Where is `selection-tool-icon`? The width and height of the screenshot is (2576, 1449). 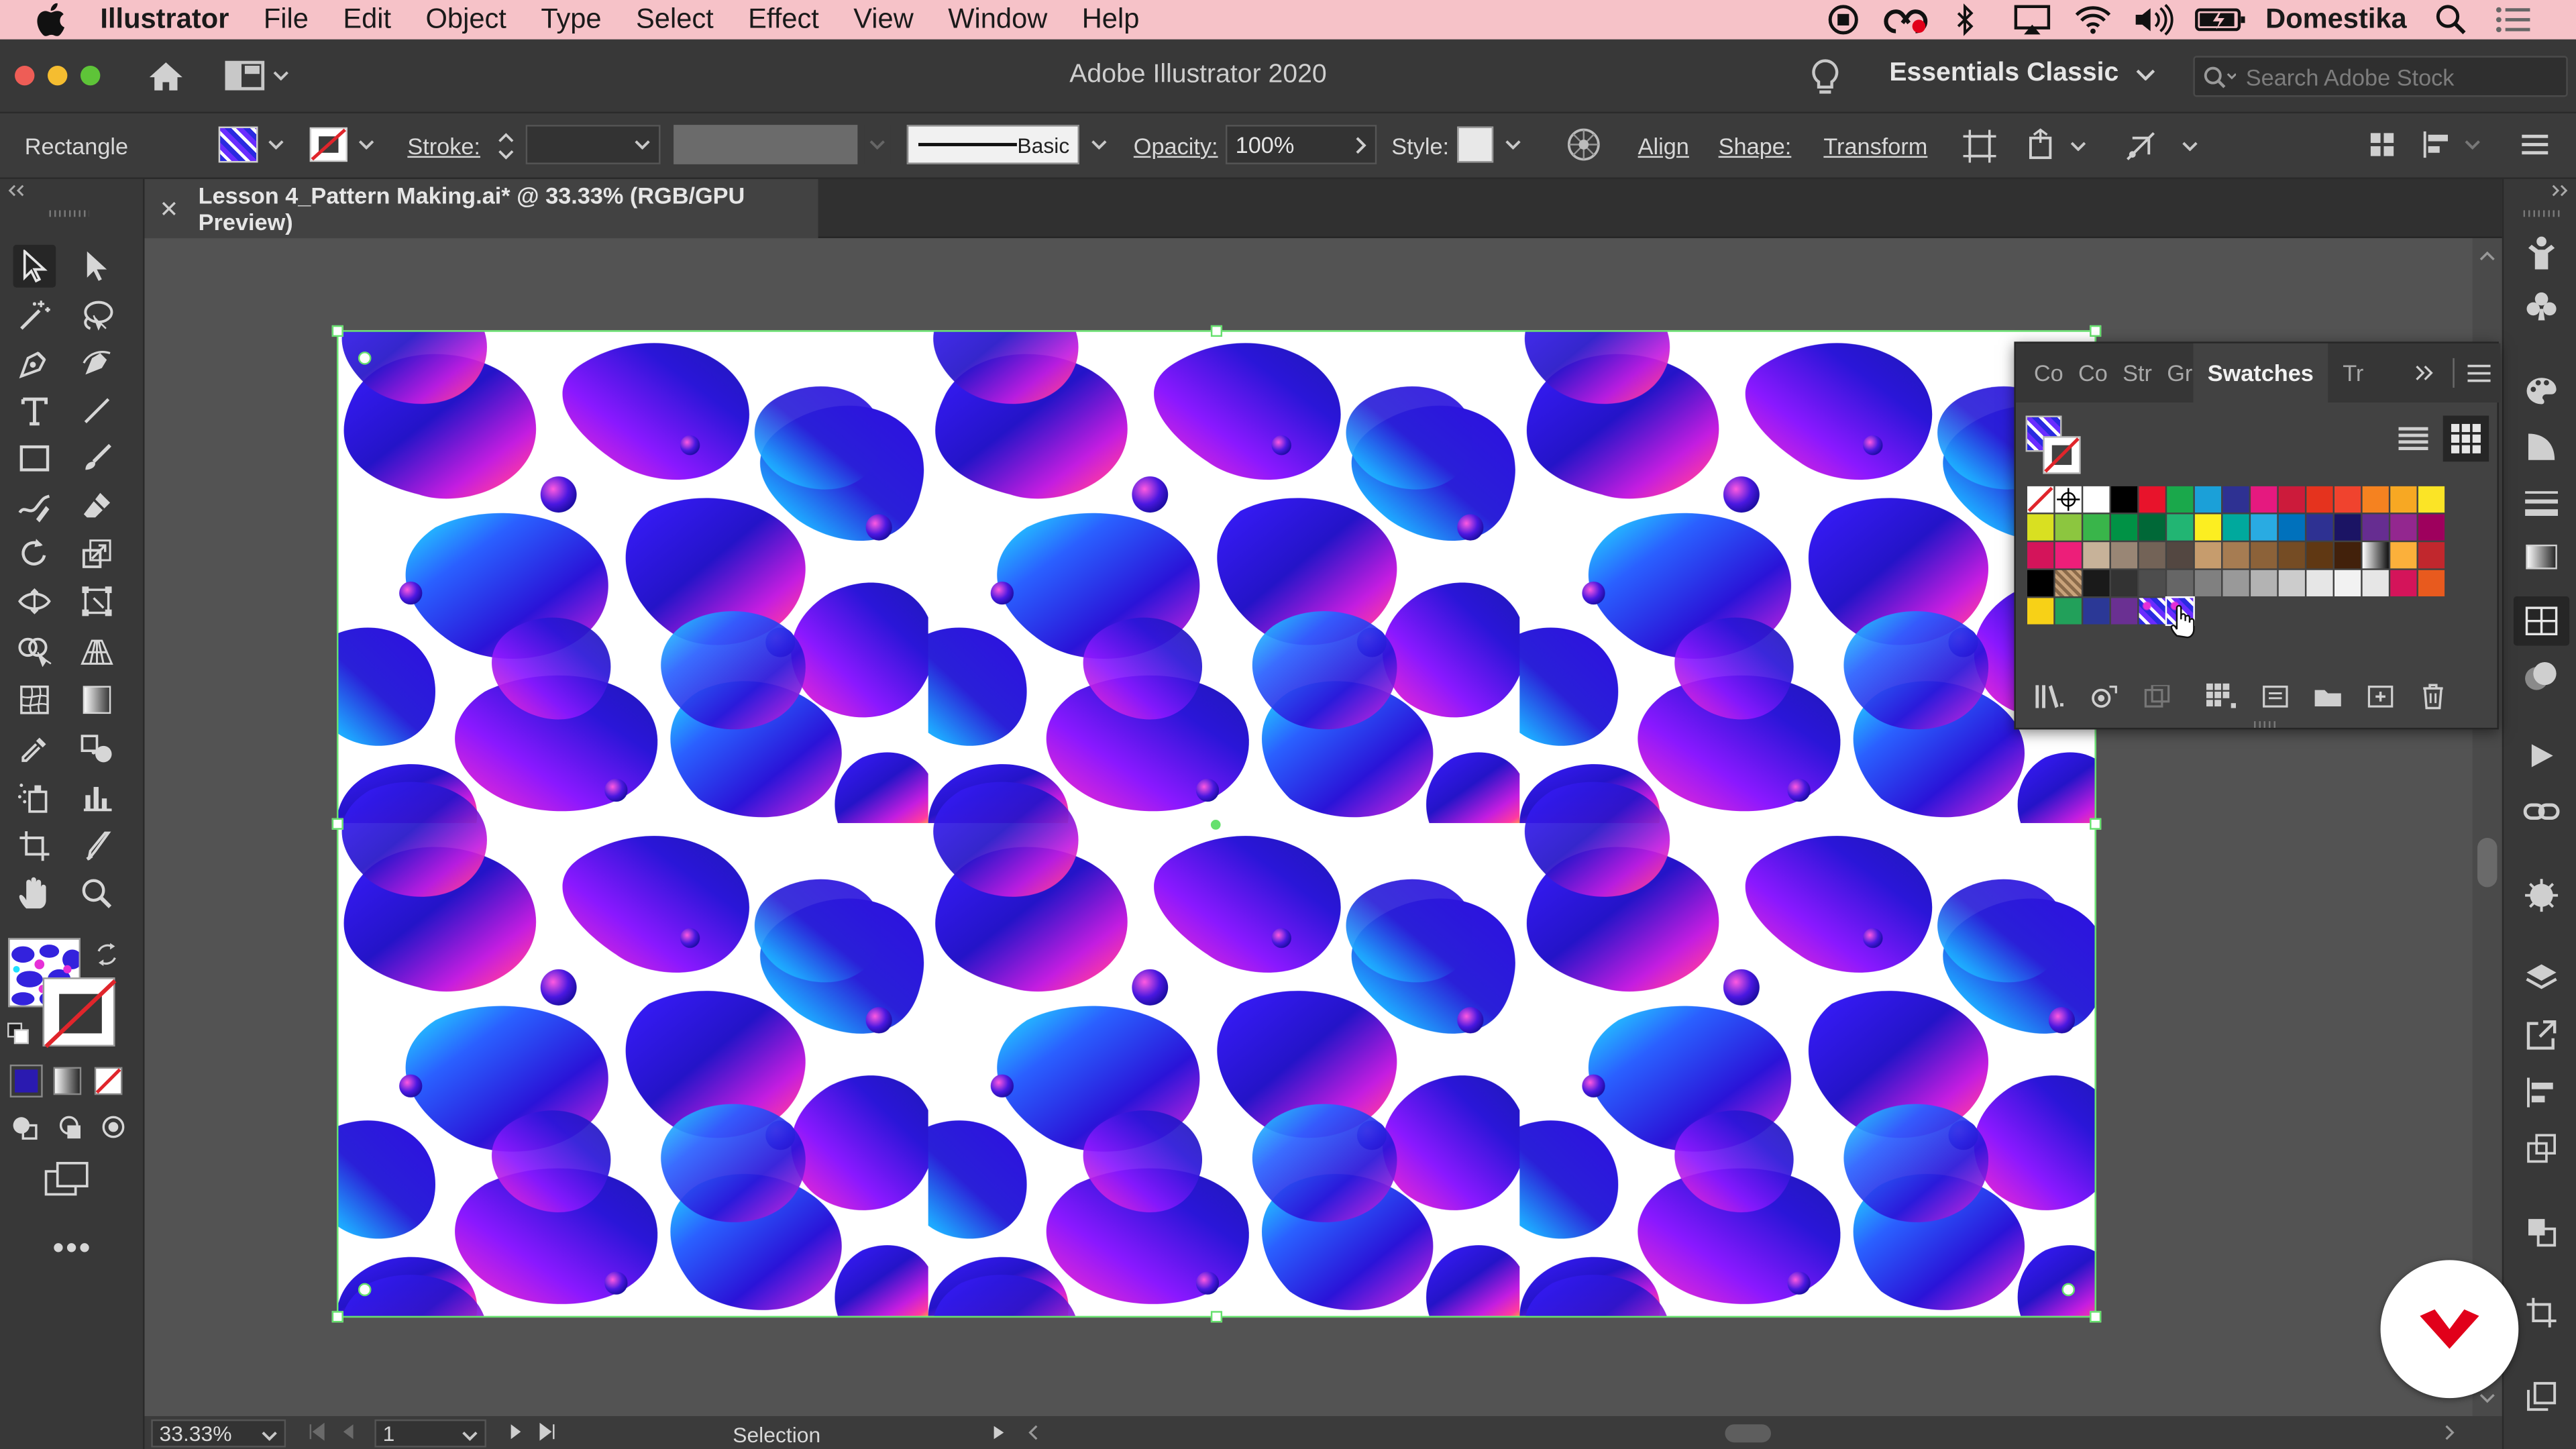
selection-tool-icon is located at coordinates (34, 266).